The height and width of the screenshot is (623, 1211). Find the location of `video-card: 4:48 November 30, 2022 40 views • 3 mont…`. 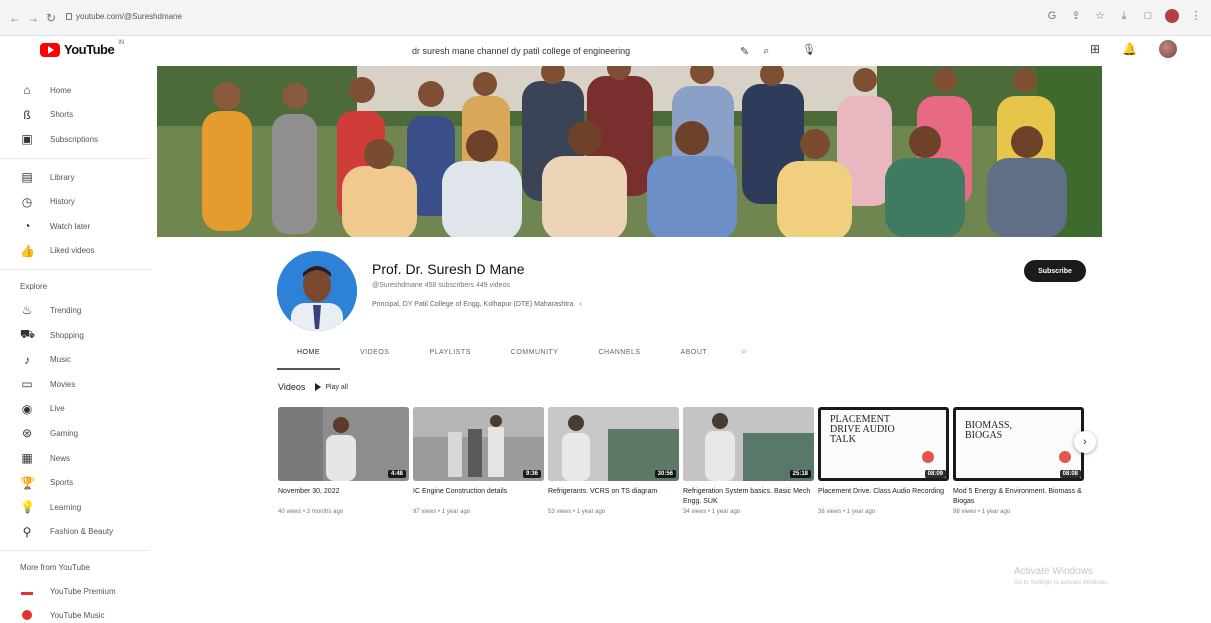

video-card: 4:48 November 30, 2022 40 views • 3 mont… is located at coordinates (343, 461).